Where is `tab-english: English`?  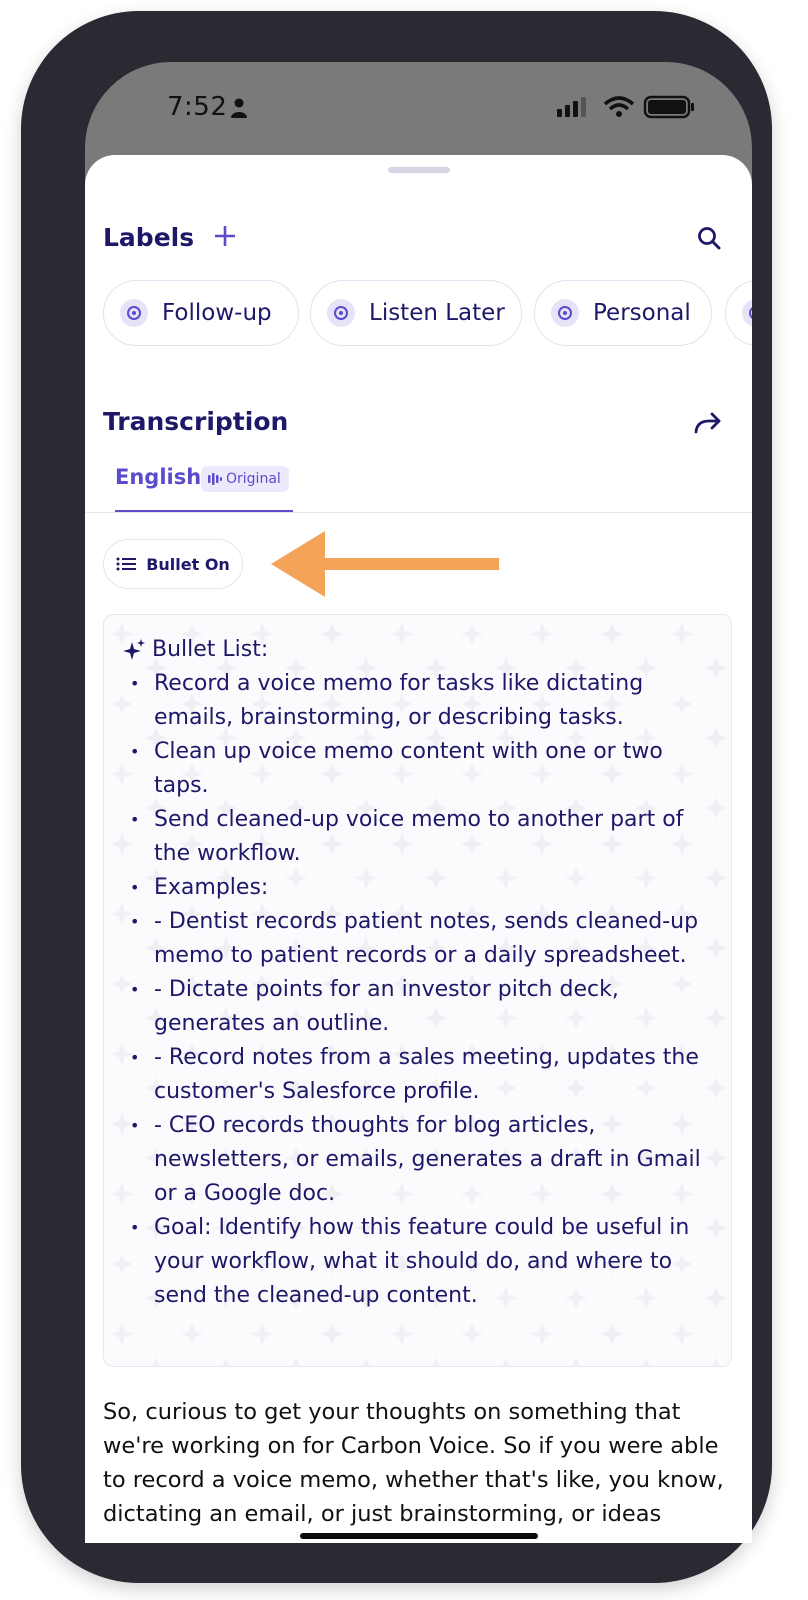
tab-english: English is located at coordinates (158, 477).